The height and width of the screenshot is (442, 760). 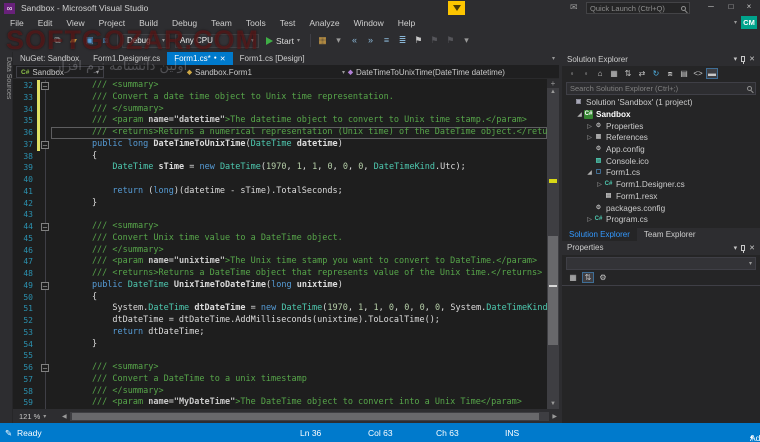 What do you see at coordinates (661, 161) in the screenshot?
I see `console-ico: ▨ Console.ico` at bounding box center [661, 161].